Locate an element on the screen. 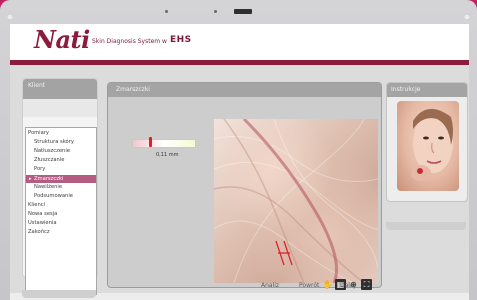 This screenshot has width=477, height=300. menu-item-nowa-sesja: Nowa sesja is located at coordinates (42, 214).